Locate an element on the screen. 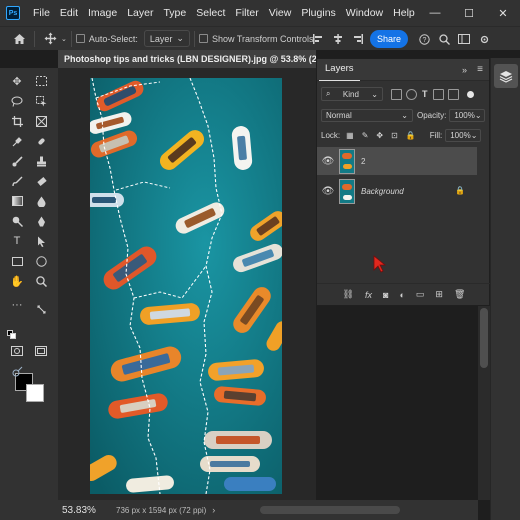 This screenshot has height=520, width=520. spot-healing-tool-icon is located at coordinates (41, 141).